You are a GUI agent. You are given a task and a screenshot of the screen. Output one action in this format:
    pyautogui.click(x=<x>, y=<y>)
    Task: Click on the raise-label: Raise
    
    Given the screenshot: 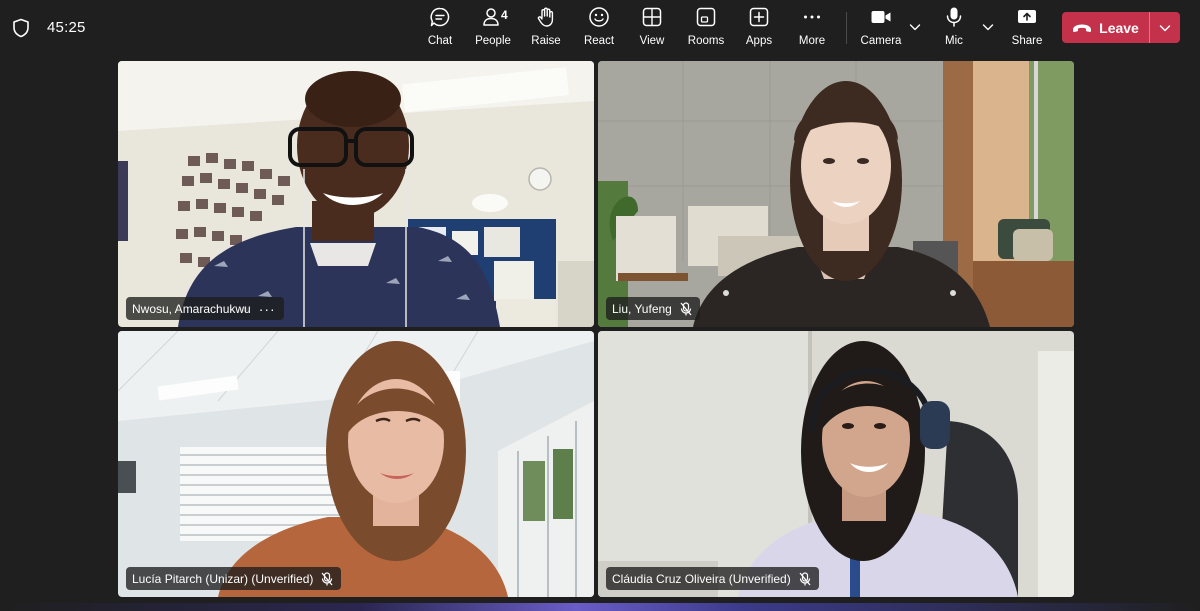 What is the action you would take?
    pyautogui.click(x=546, y=41)
    